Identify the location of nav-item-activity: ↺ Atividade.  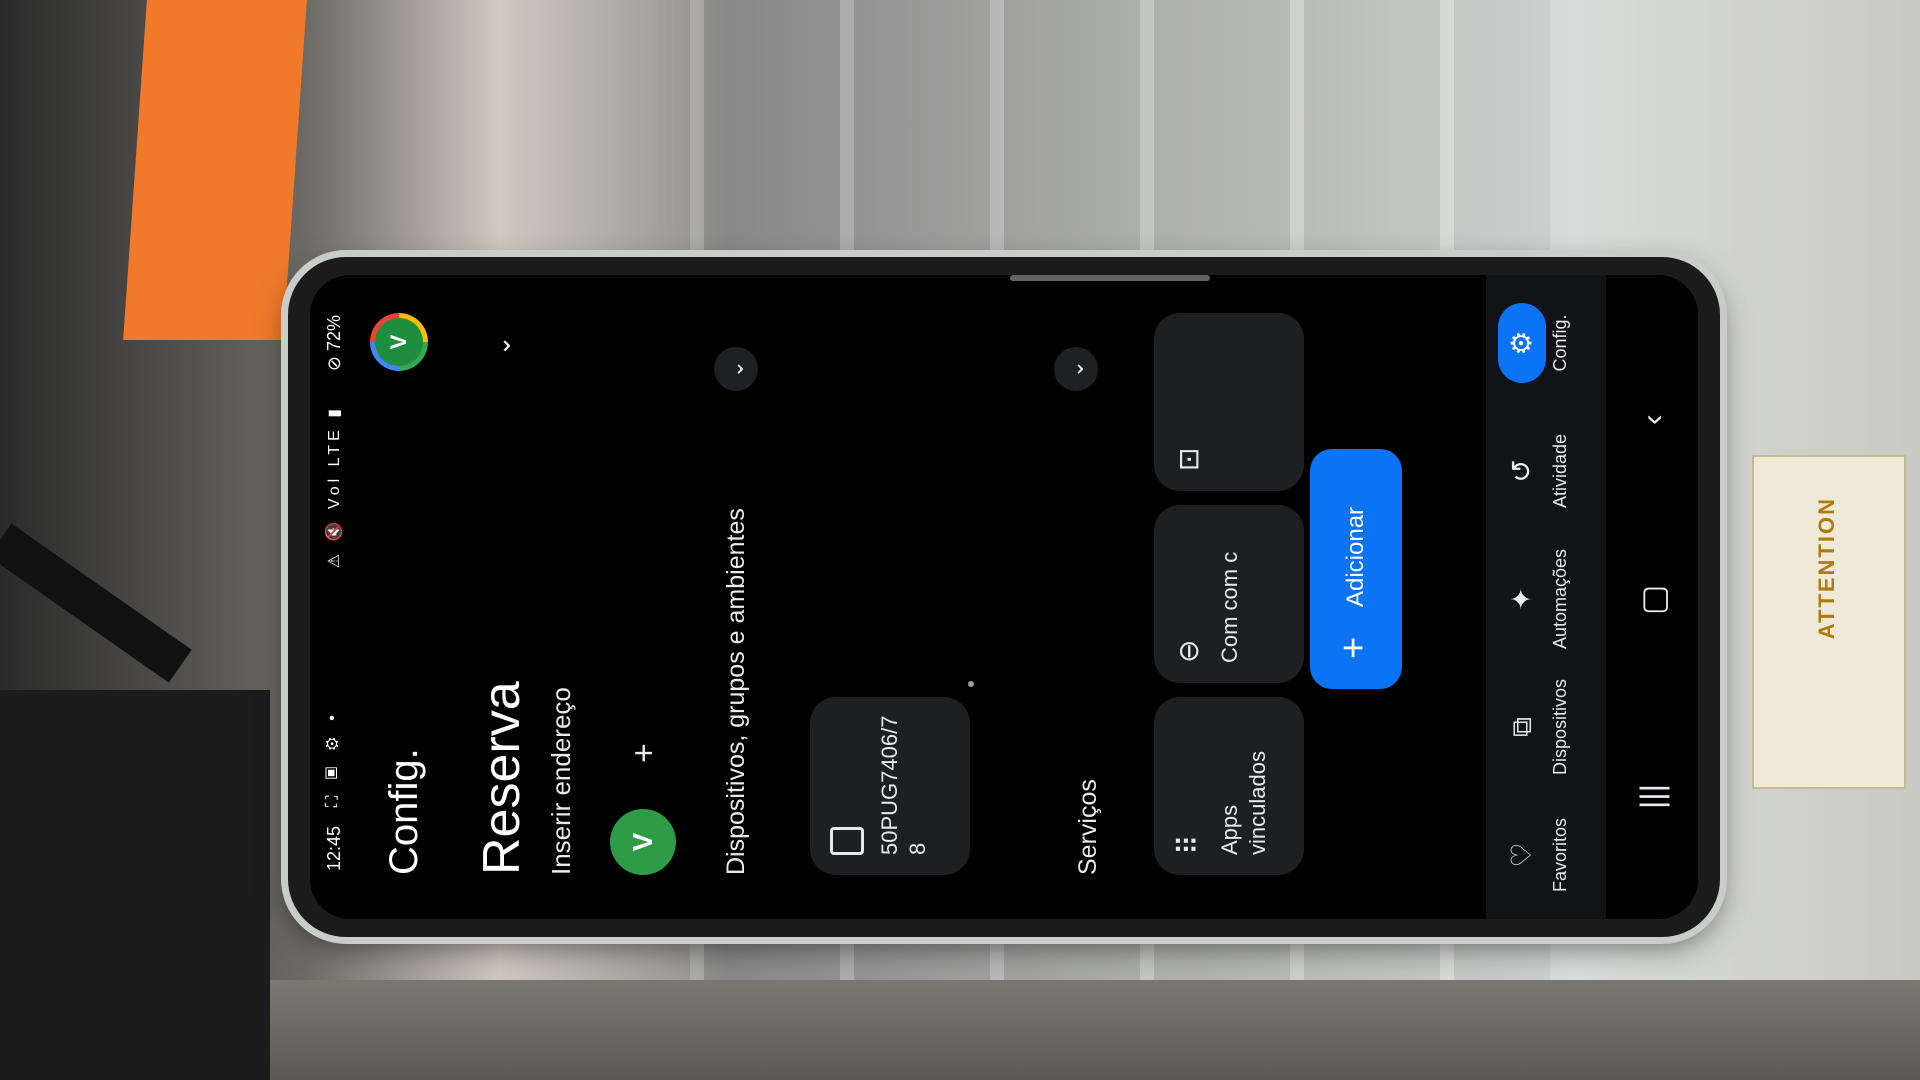
(1534, 471).